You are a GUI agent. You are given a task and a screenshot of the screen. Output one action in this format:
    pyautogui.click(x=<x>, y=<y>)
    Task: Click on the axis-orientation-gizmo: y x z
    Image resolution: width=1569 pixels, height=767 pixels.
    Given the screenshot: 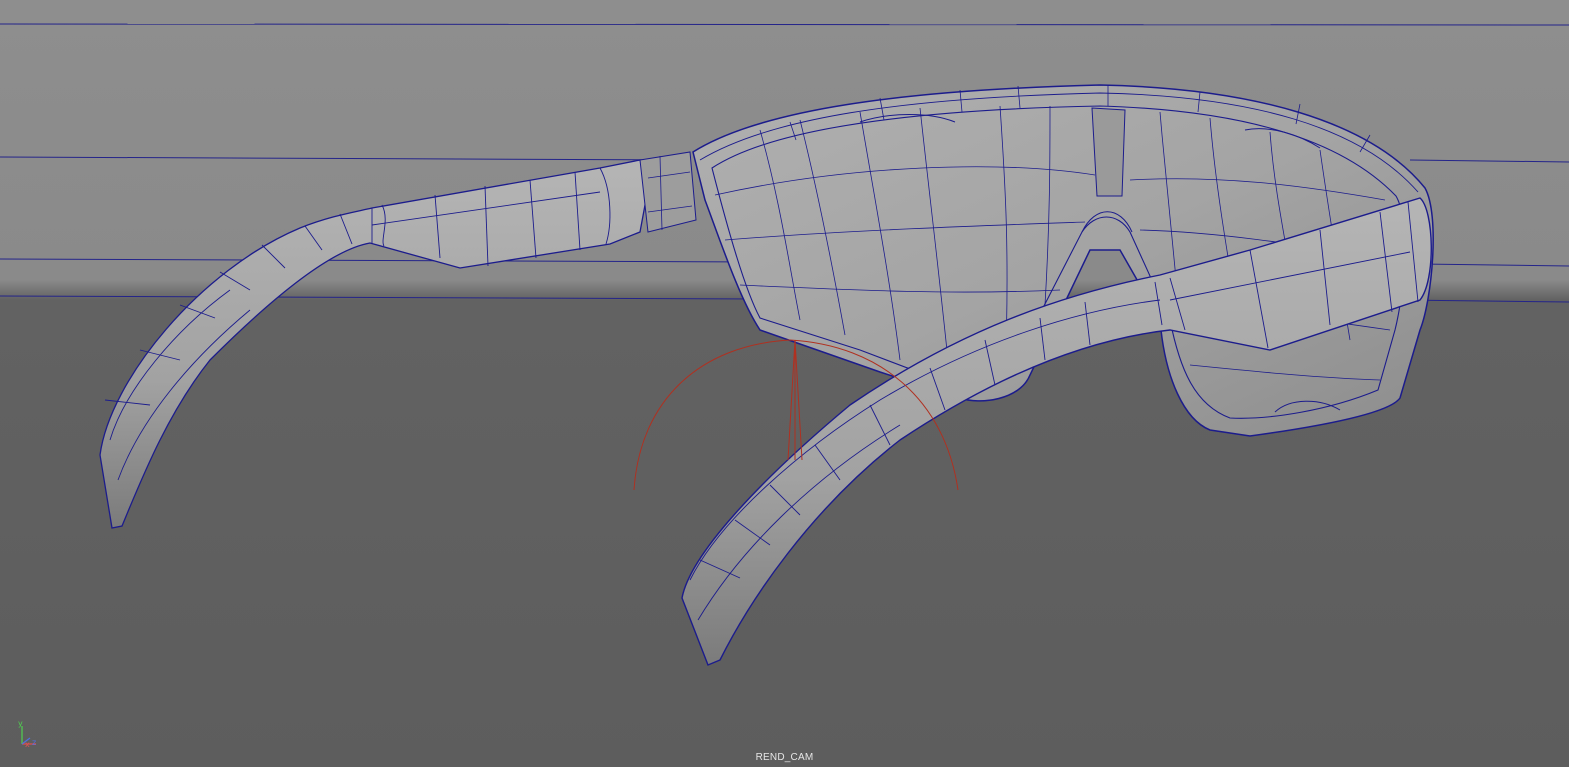 What is the action you would take?
    pyautogui.click(x=27, y=733)
    